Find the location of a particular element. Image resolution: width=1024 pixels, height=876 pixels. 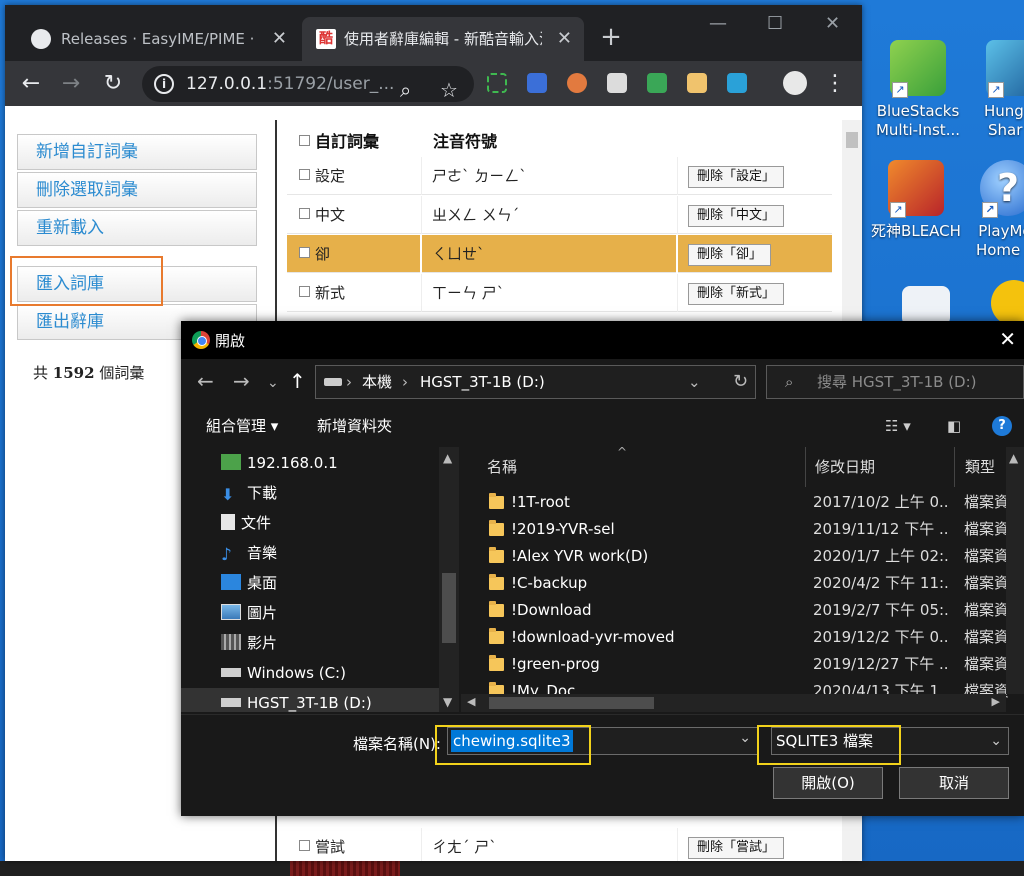

bookmark-star-icon: ☆ is located at coordinates (449, 90).